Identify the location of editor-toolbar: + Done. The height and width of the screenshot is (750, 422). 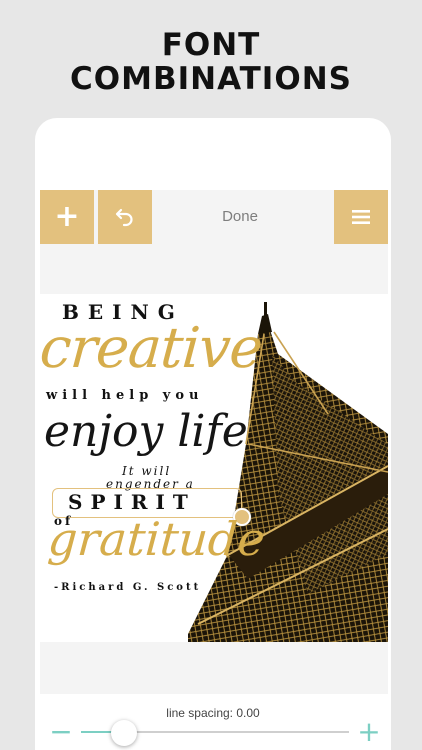
(214, 217).